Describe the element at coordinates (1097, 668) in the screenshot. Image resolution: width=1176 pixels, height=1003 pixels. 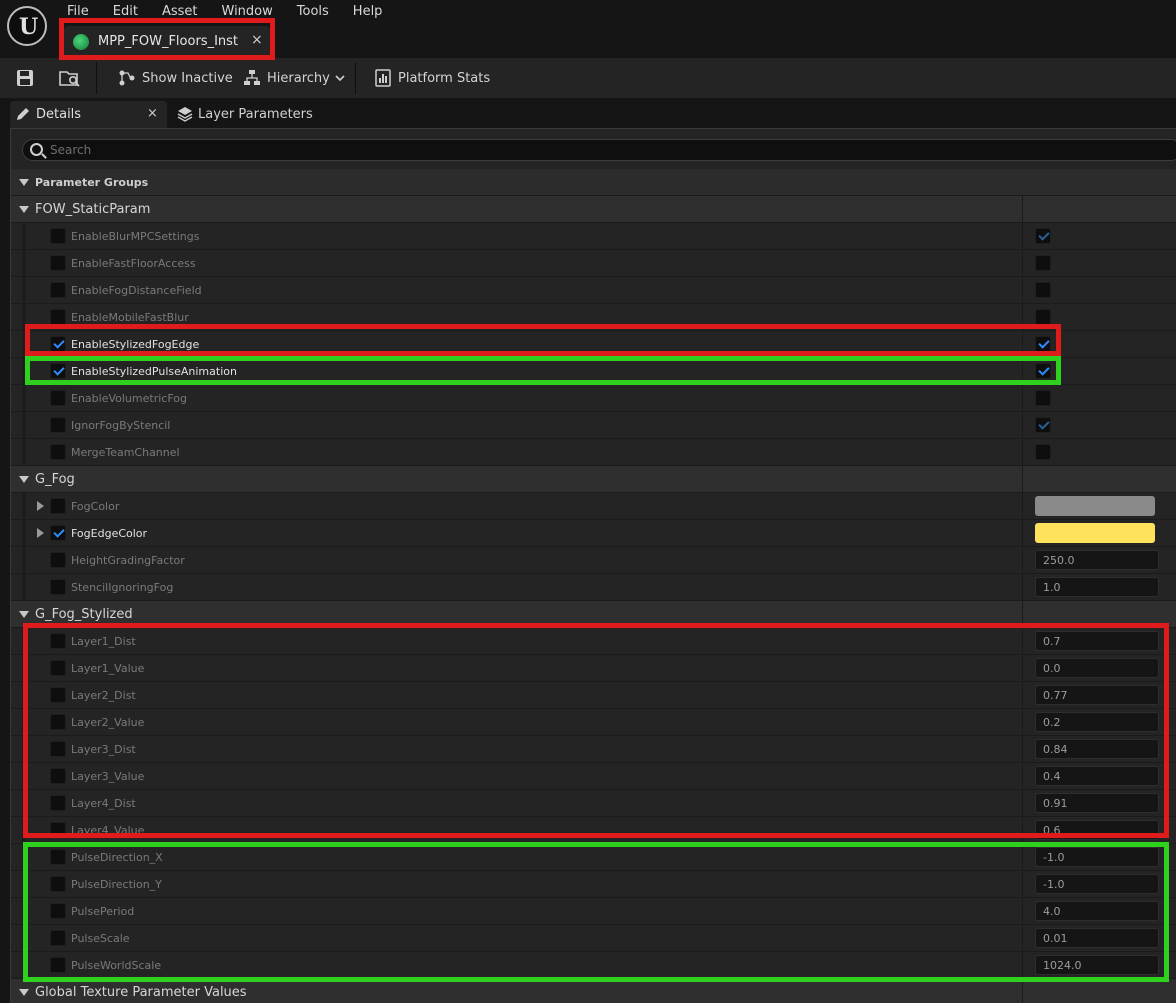
I see `numeric-value-field: 0.0` at that location.